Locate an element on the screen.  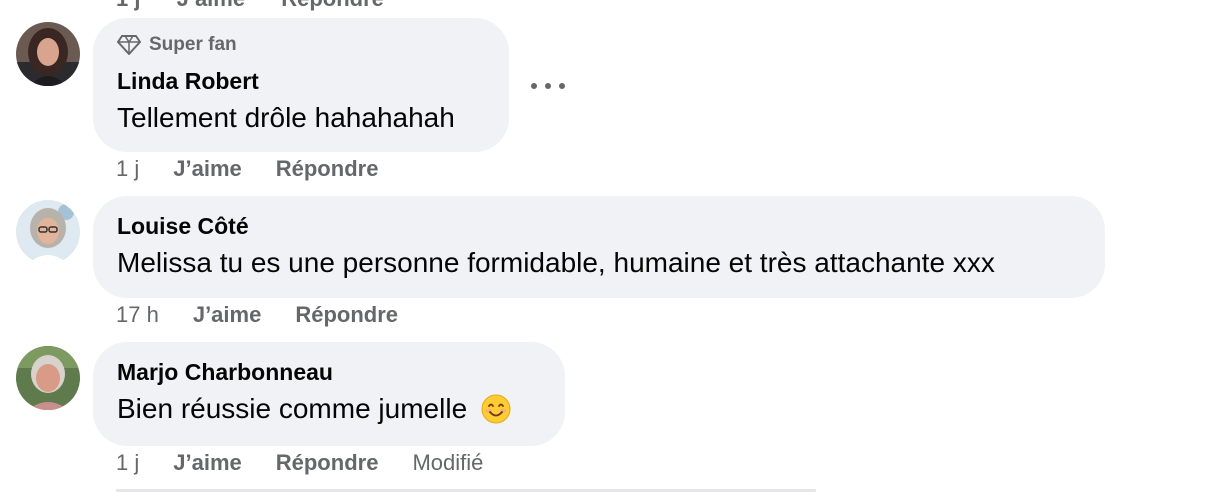
comment-actions: 17 h J’aime Répondre is located at coordinates (257, 315).